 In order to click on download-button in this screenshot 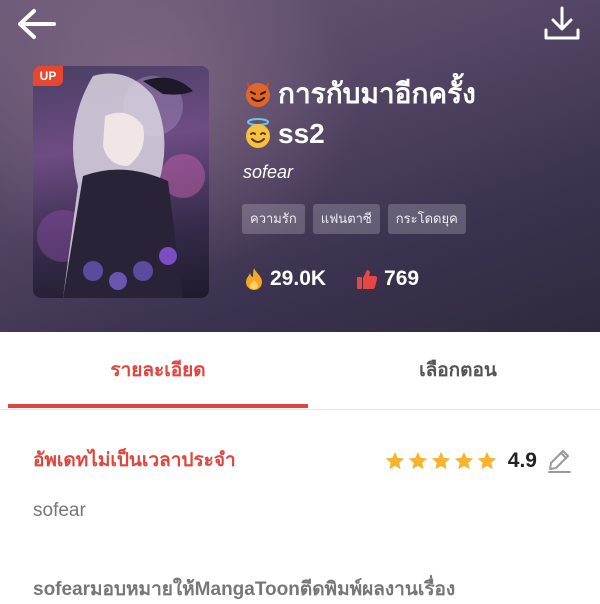, I will do `click(562, 24)`.